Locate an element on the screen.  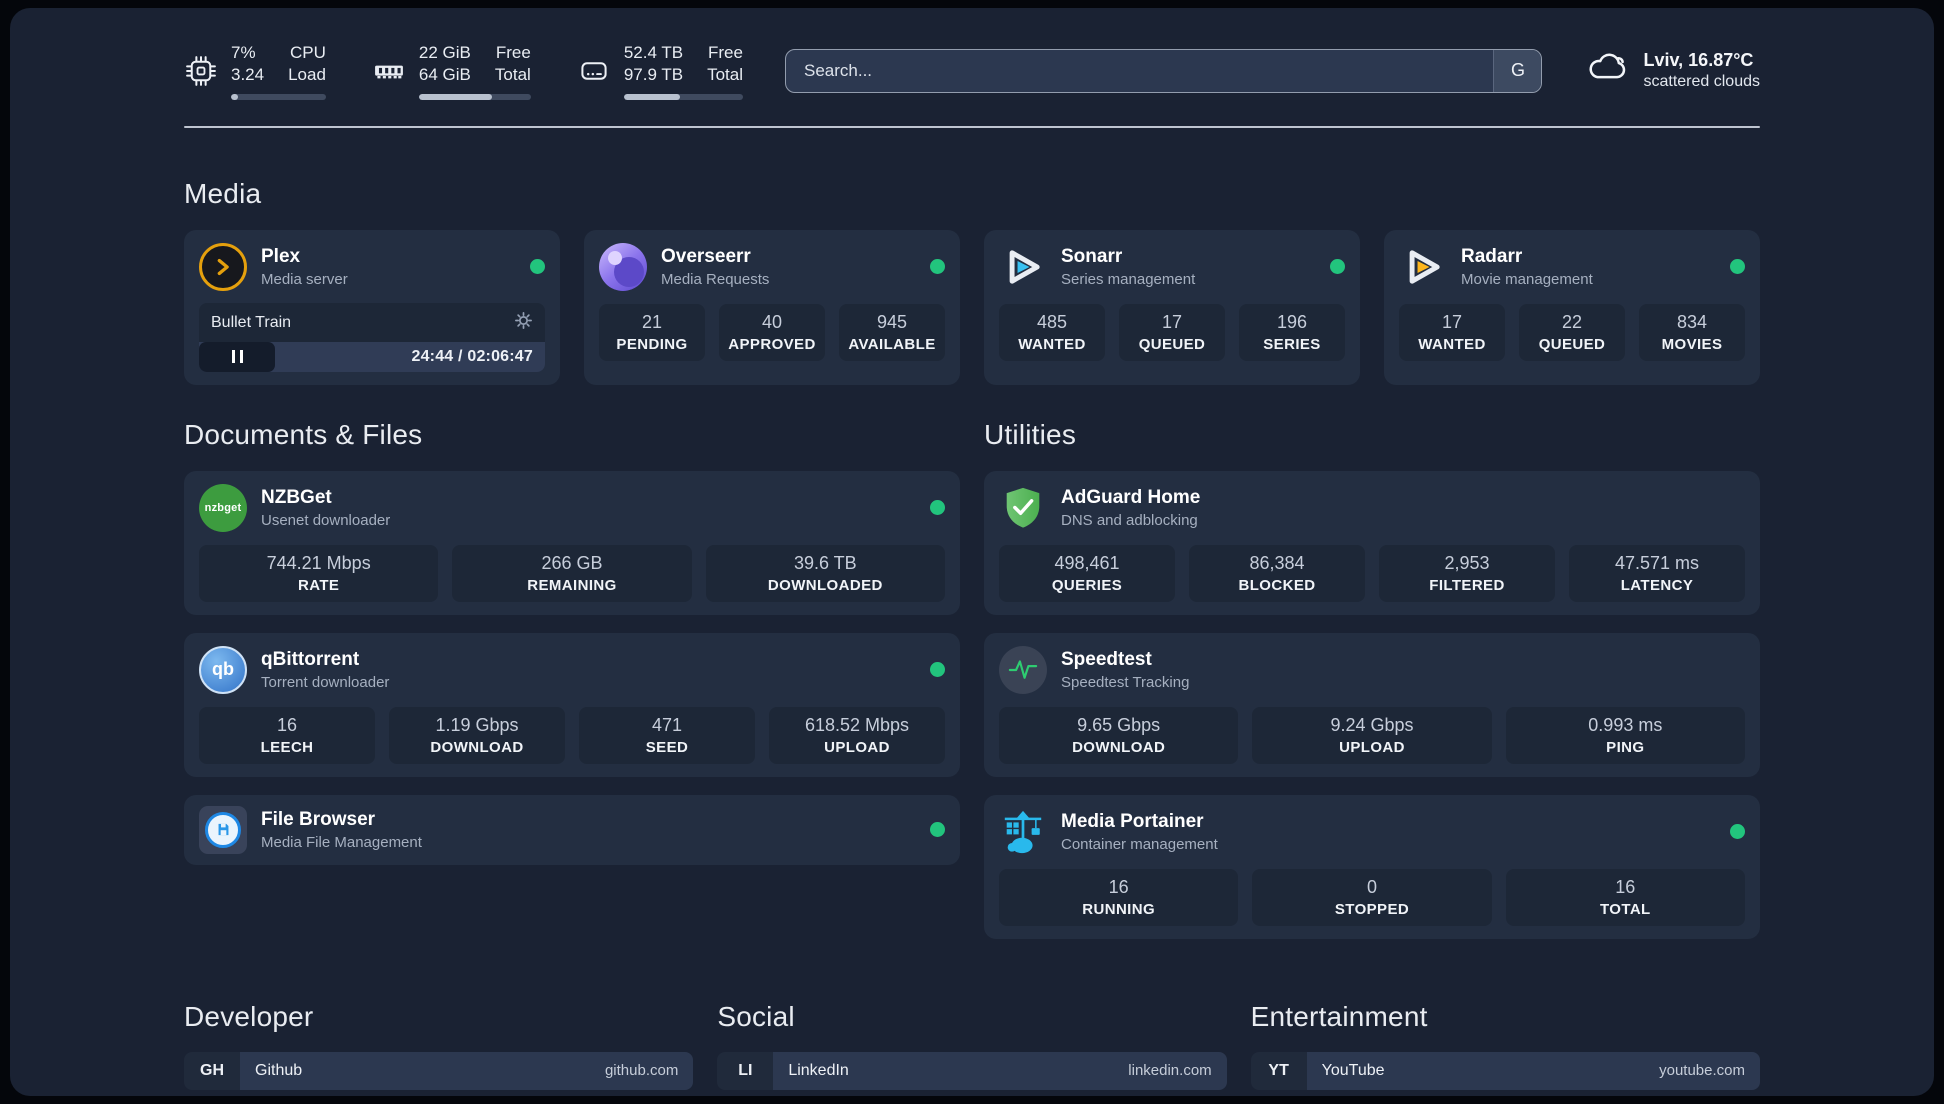
app-subtitle: Media server is located at coordinates (304, 279).